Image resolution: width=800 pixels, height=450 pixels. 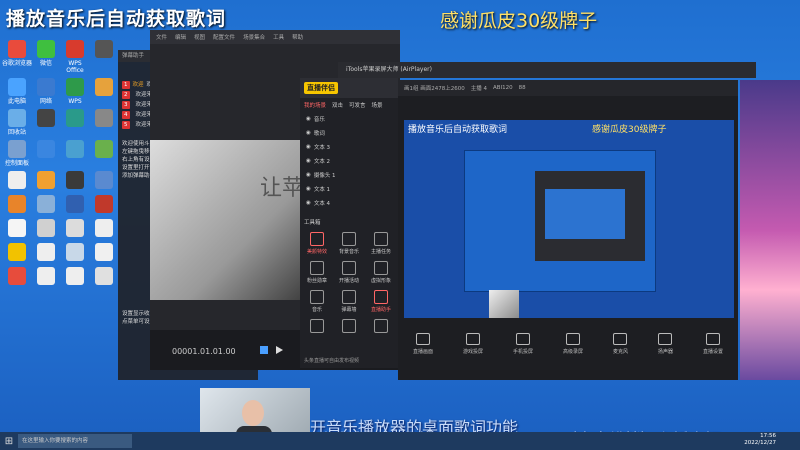 I want to click on live-controls-bar: 直播画面 游戏投屏 手机投屏 高级录屏 麦克风 扬声器 直播设置, so click(x=568, y=344).